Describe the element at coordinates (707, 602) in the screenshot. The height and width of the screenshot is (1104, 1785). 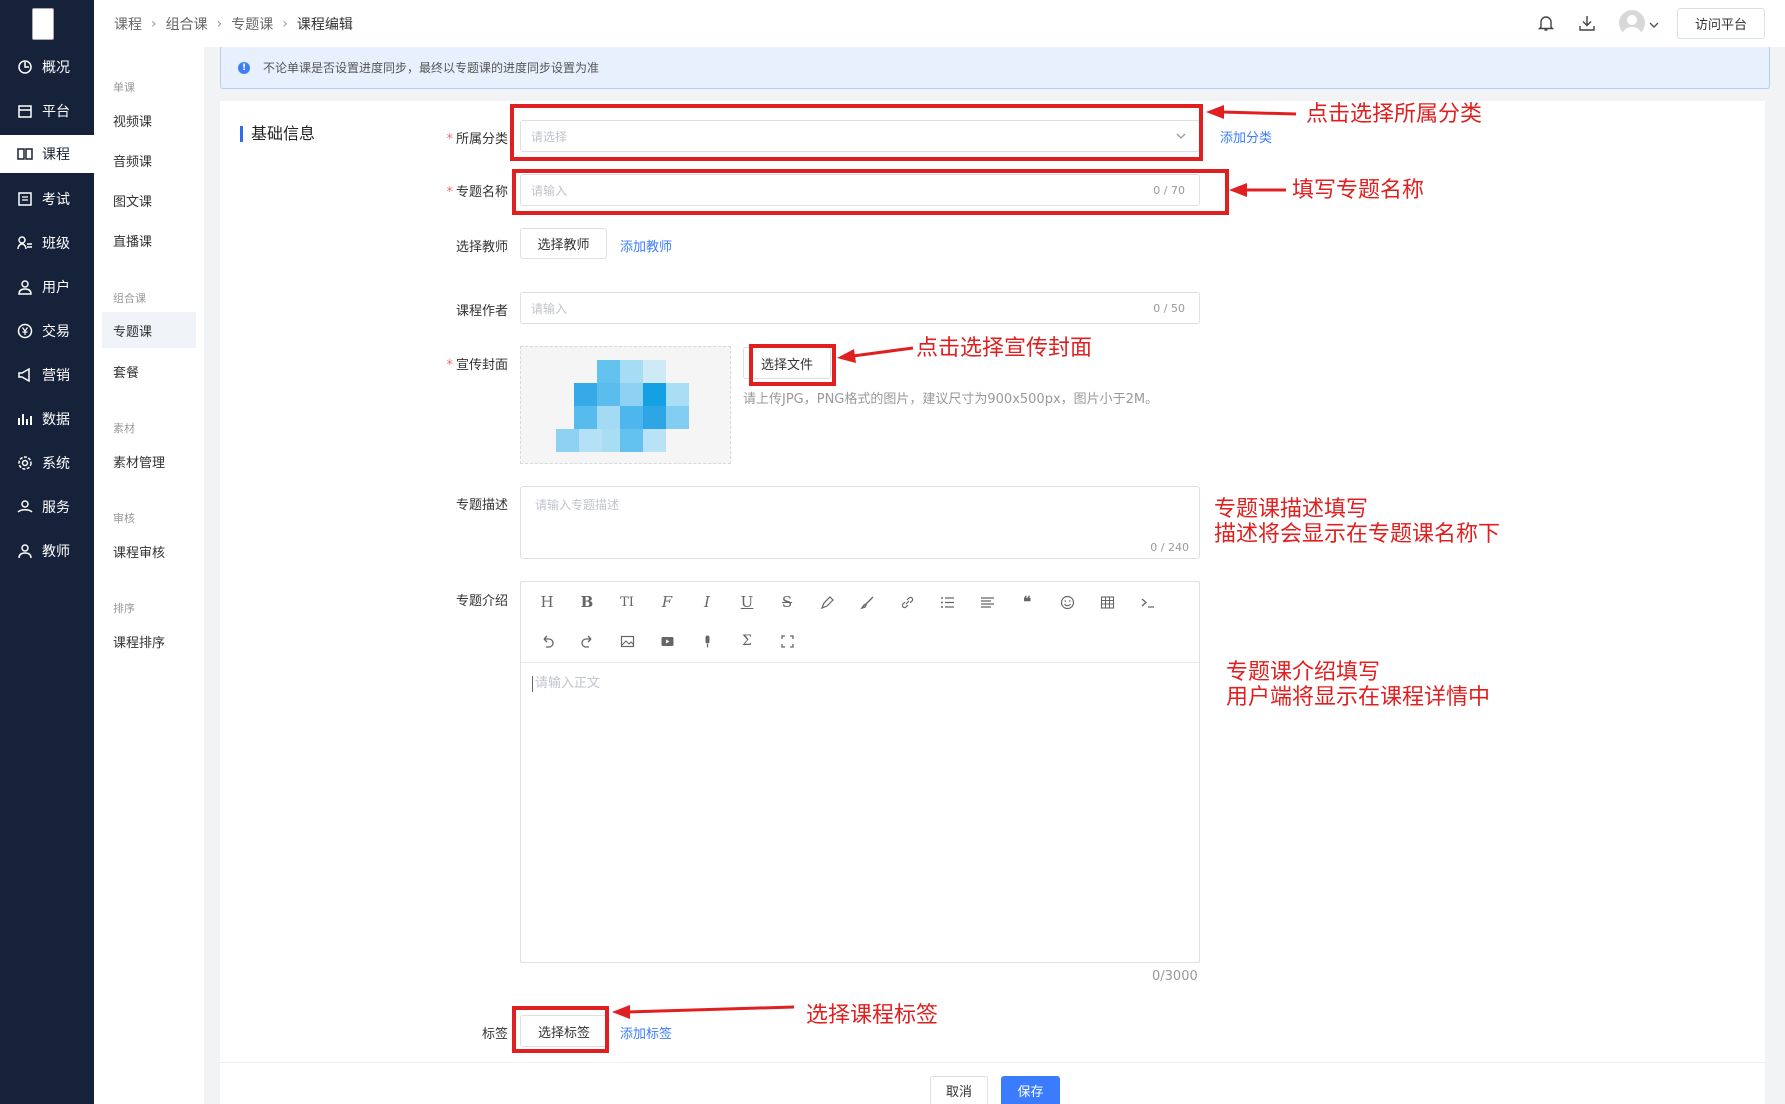
I see `italic-button: I` at that location.